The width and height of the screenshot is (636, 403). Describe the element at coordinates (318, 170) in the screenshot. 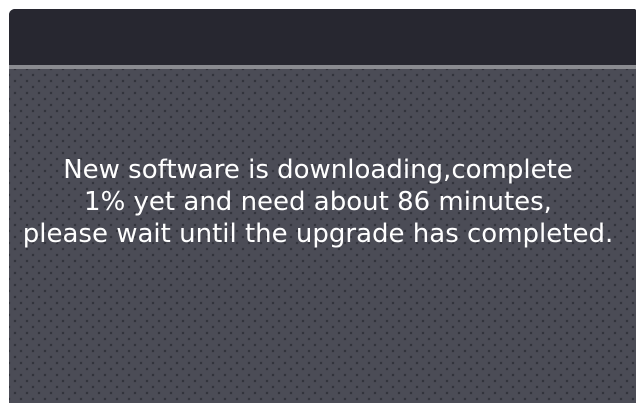

I see `message-line-1: New software is downloading,complete` at that location.